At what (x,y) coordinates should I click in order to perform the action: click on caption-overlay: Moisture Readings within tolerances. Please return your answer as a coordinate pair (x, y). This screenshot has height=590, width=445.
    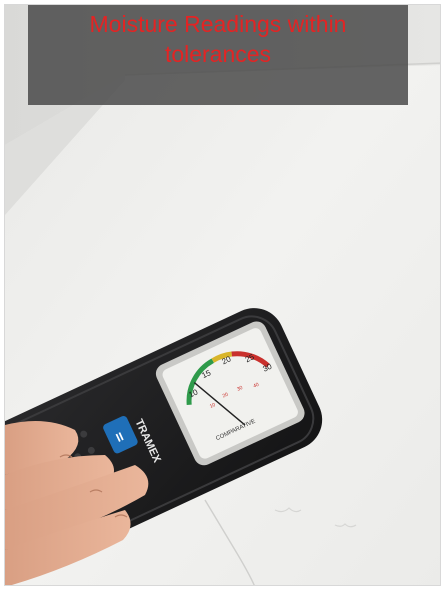
    Looking at the image, I should click on (218, 55).